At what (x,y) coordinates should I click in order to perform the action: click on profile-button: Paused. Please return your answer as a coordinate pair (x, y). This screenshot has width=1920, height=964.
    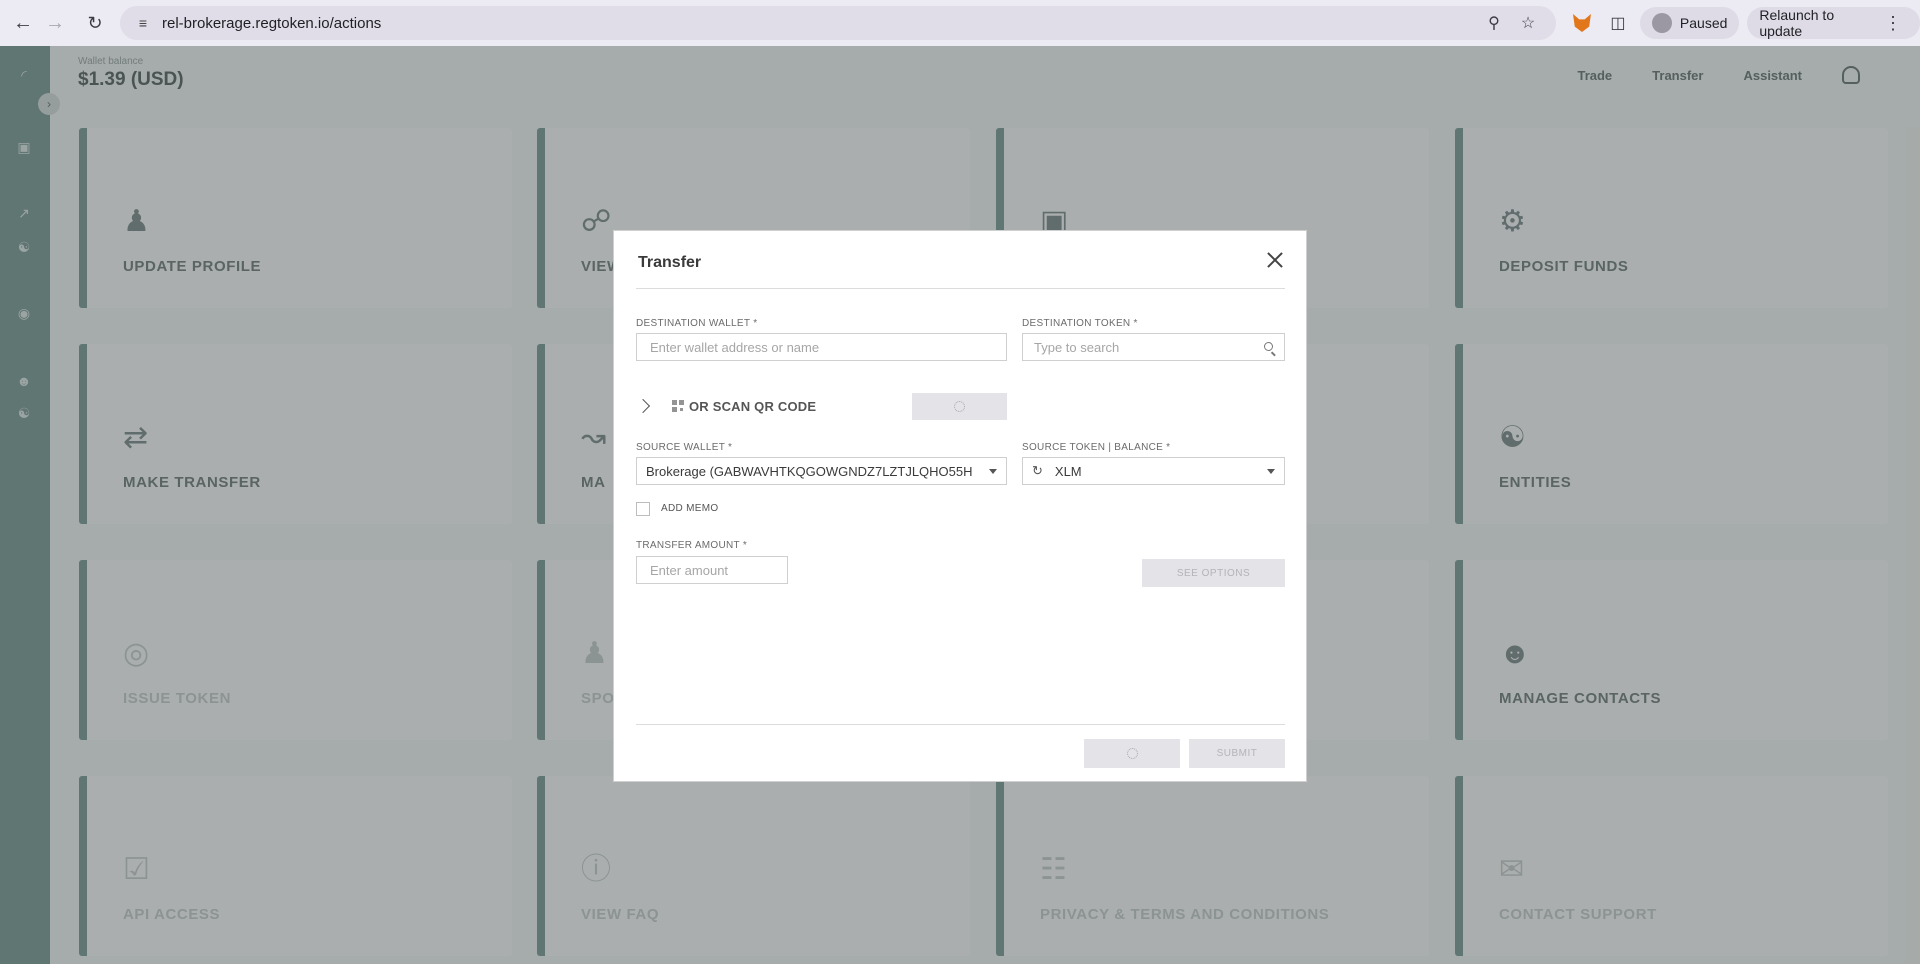
    Looking at the image, I should click on (1689, 23).